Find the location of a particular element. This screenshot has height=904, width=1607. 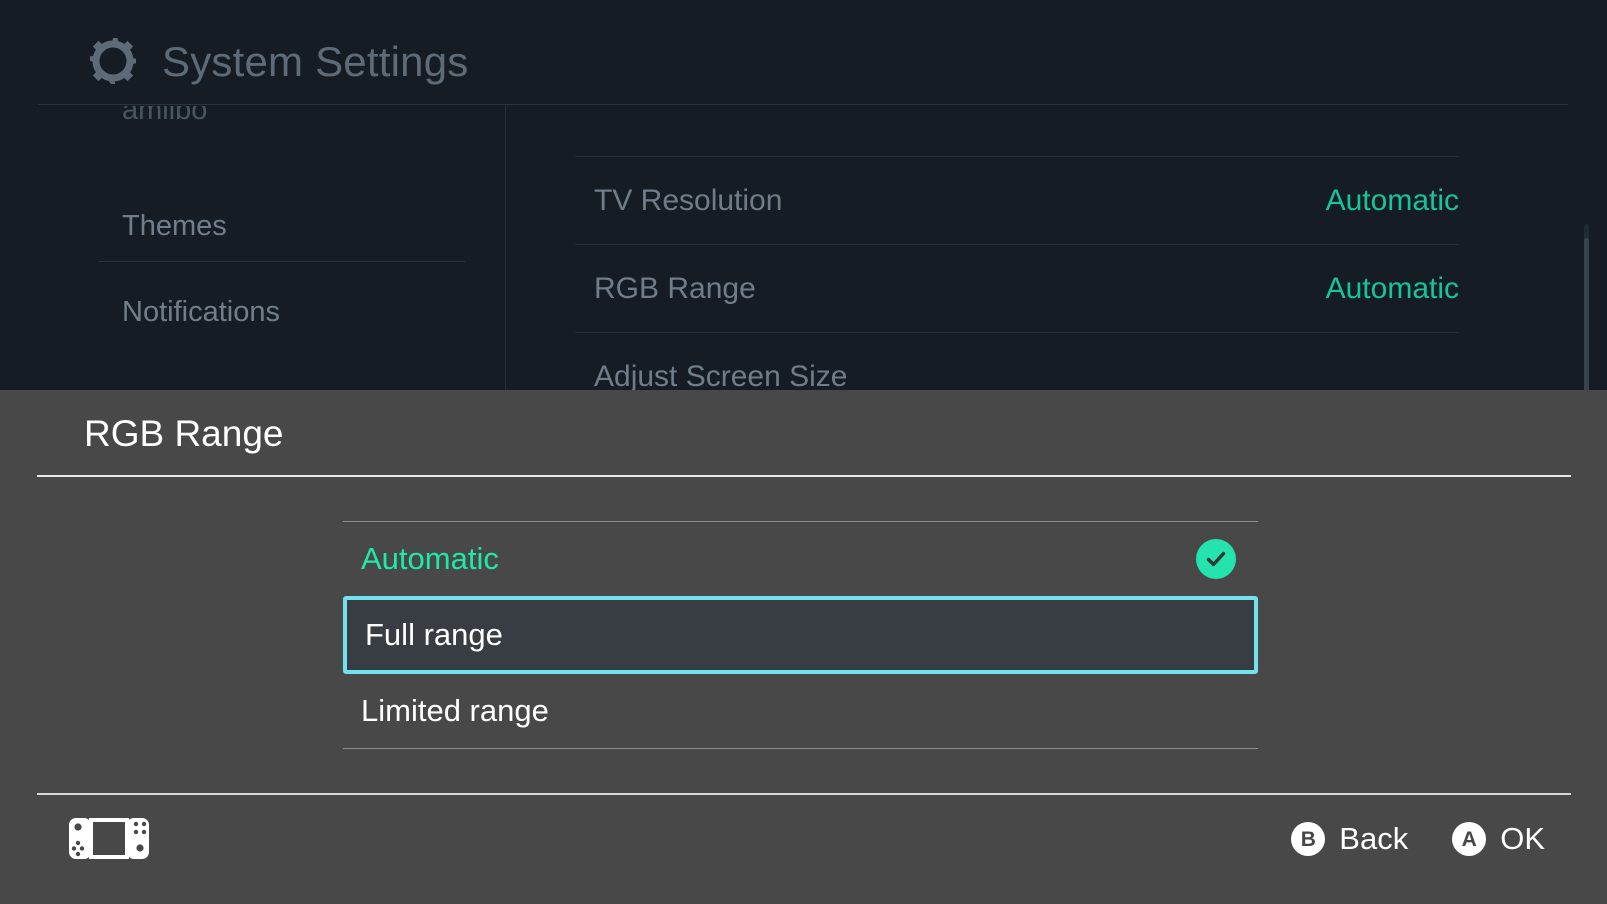

back-label: Back is located at coordinates (1374, 838).